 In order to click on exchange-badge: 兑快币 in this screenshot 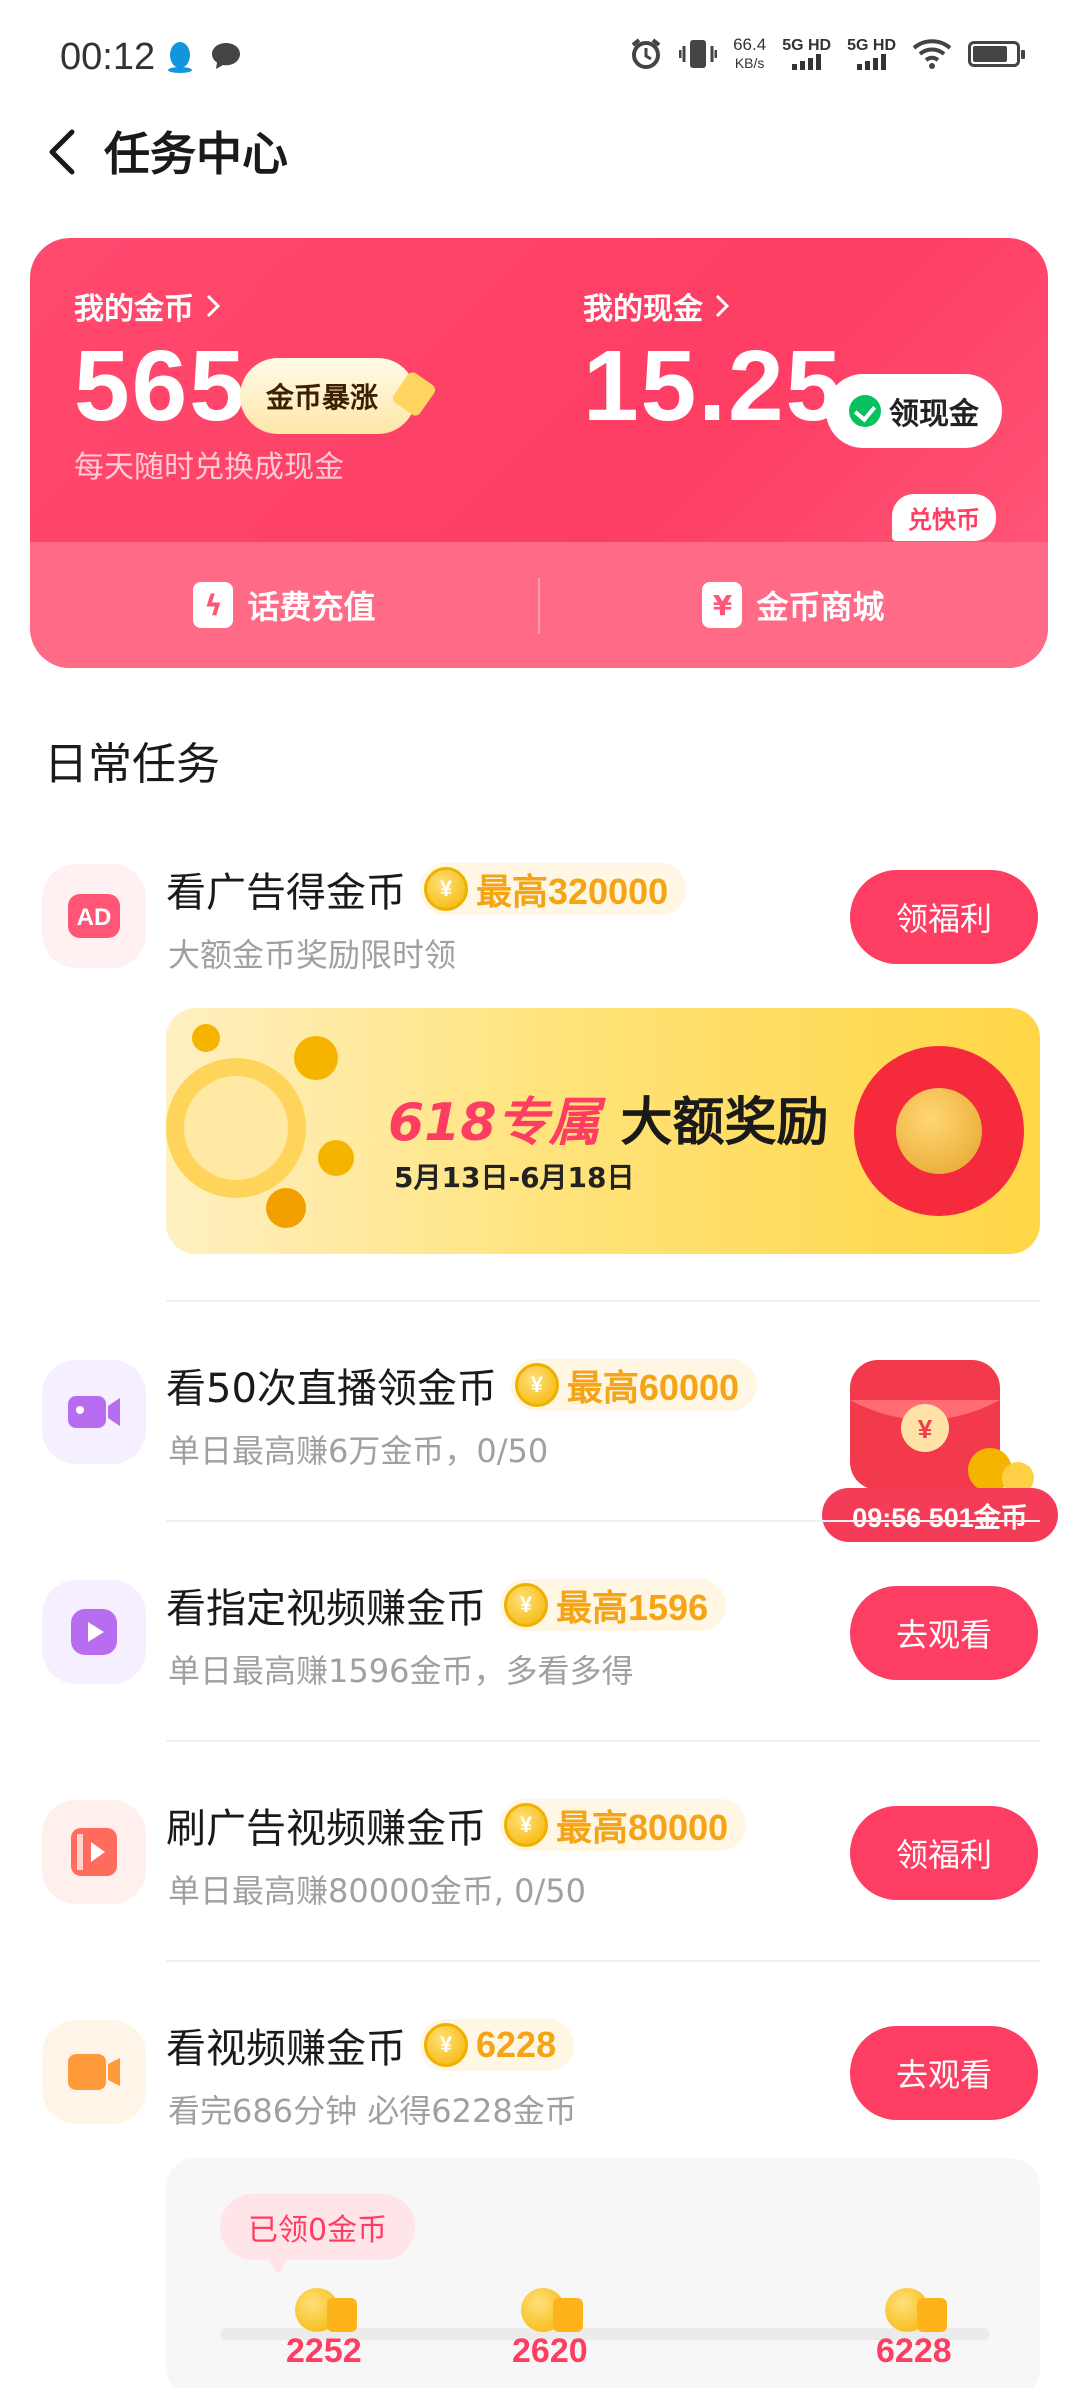, I will do `click(944, 517)`.